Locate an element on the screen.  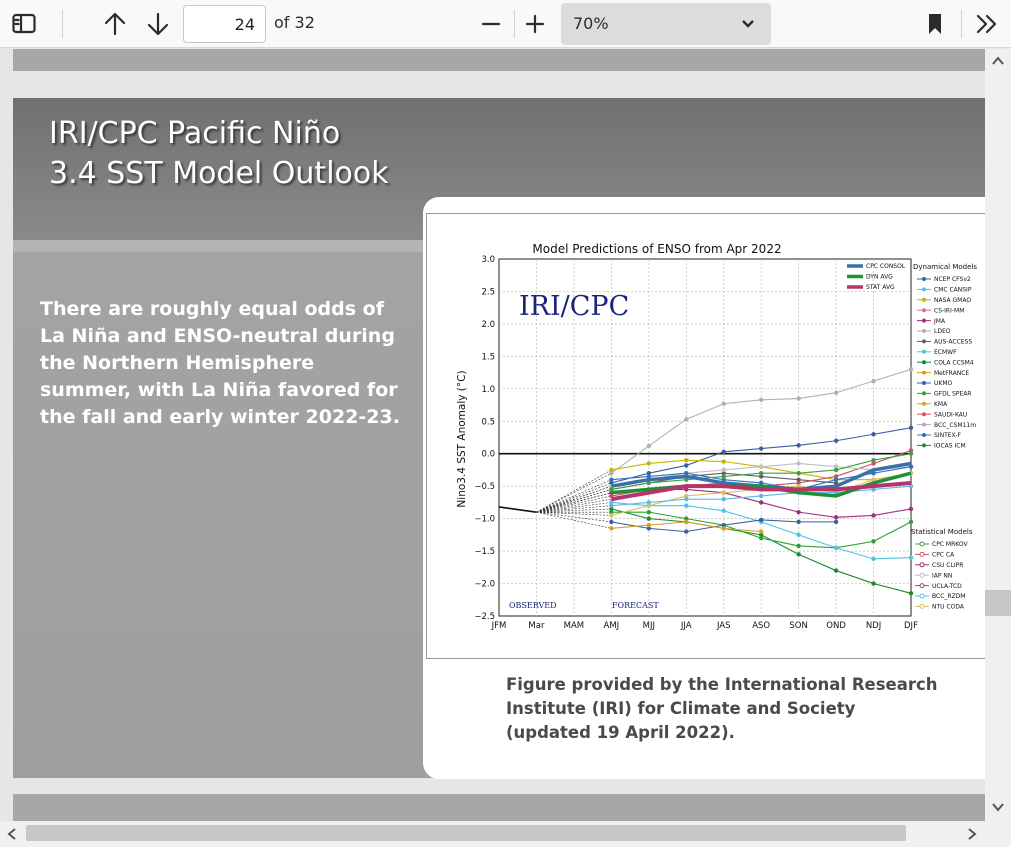
y-axis-label: Nino3.4 SST Anomaly (°C) is located at coordinates (462, 438).